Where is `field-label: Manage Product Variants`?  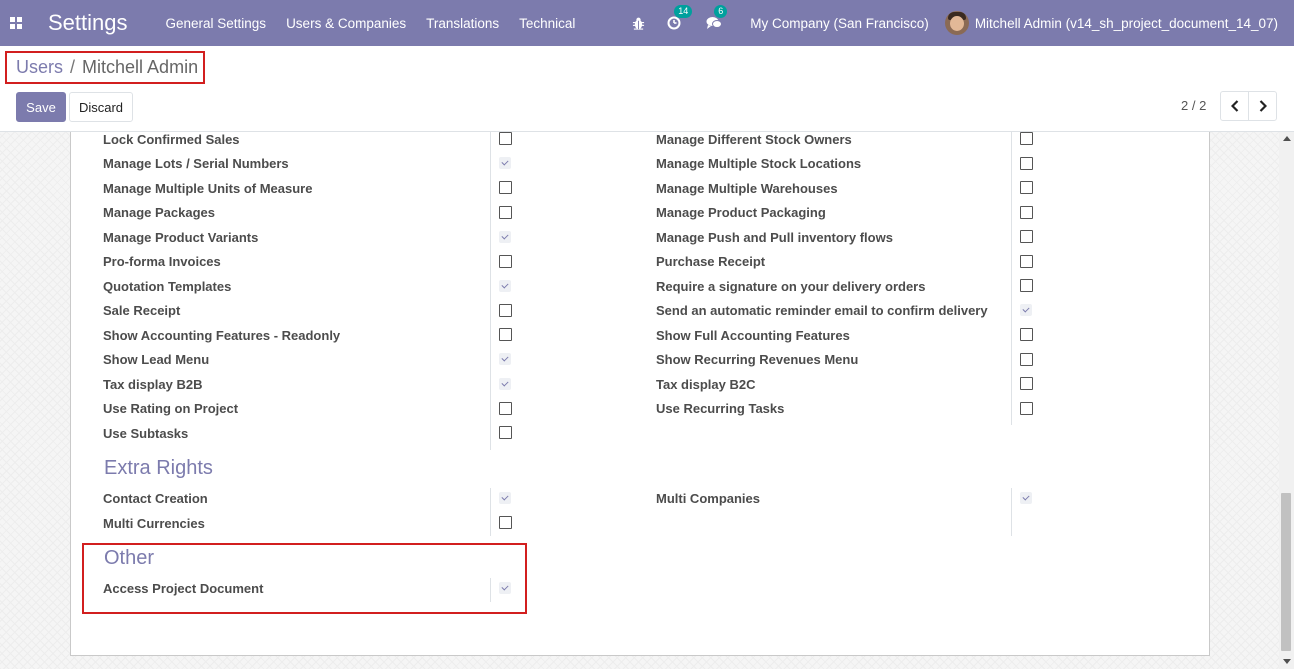 field-label: Manage Product Variants is located at coordinates (181, 237).